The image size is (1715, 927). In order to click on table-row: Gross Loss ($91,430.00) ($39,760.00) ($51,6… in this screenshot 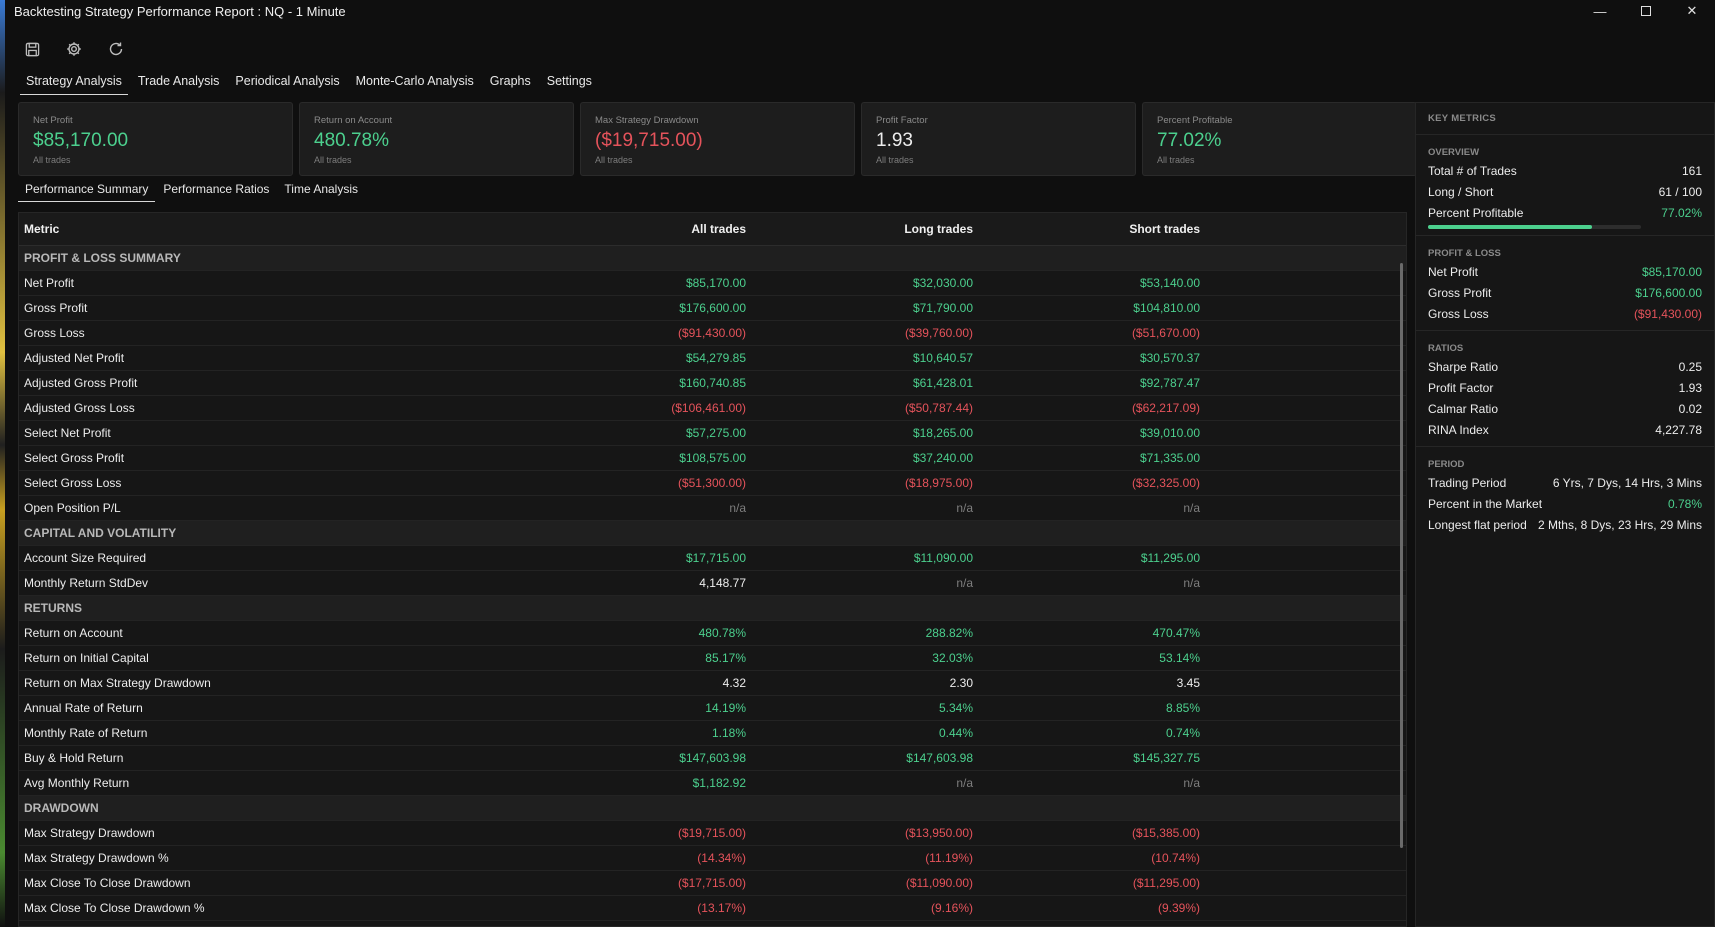, I will do `click(712, 333)`.